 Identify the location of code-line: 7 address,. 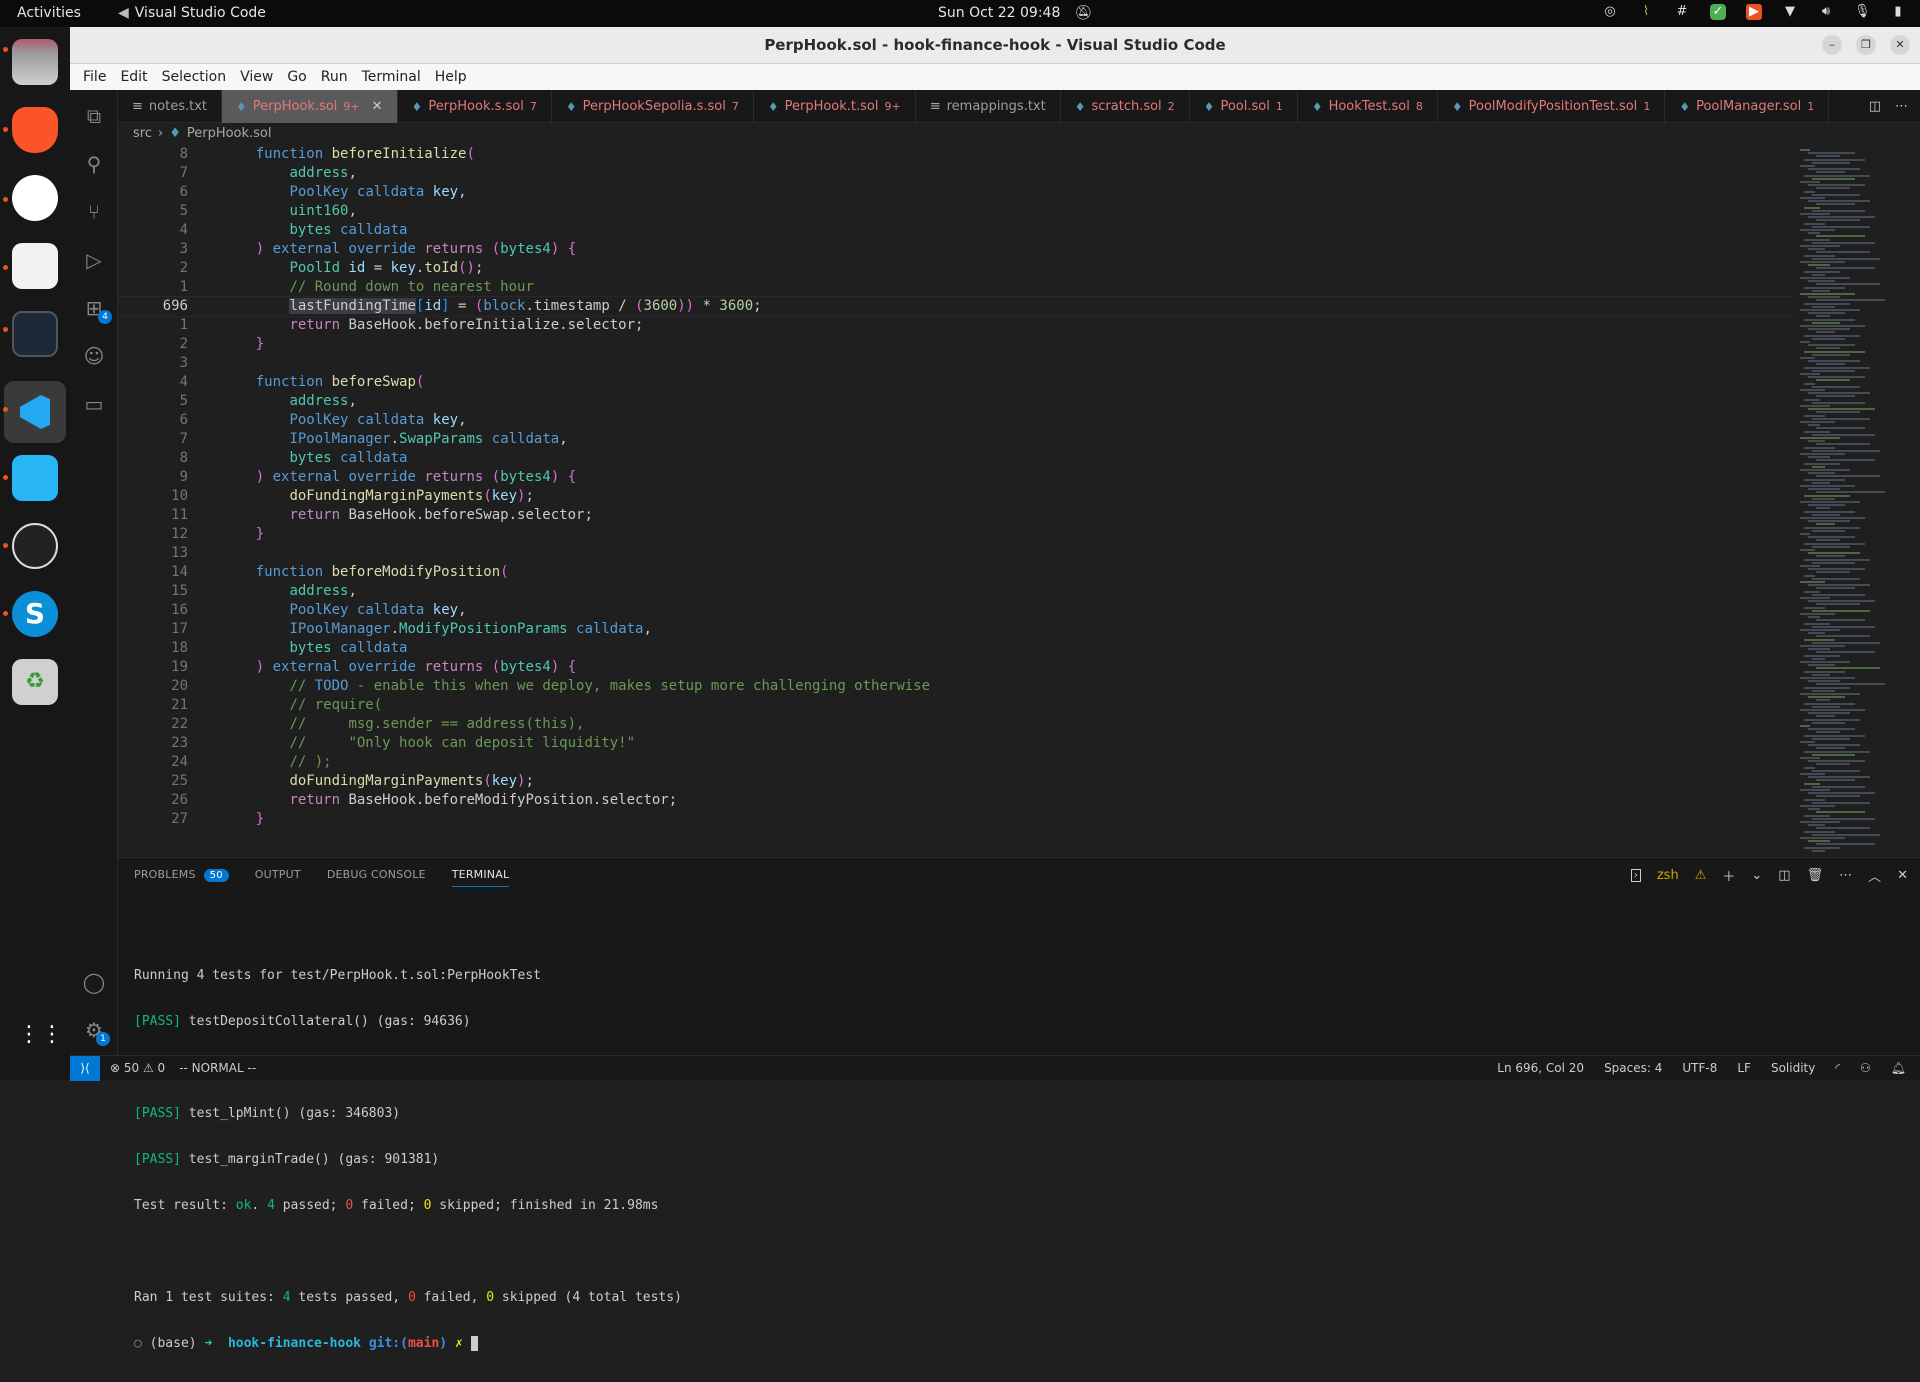
(993, 173).